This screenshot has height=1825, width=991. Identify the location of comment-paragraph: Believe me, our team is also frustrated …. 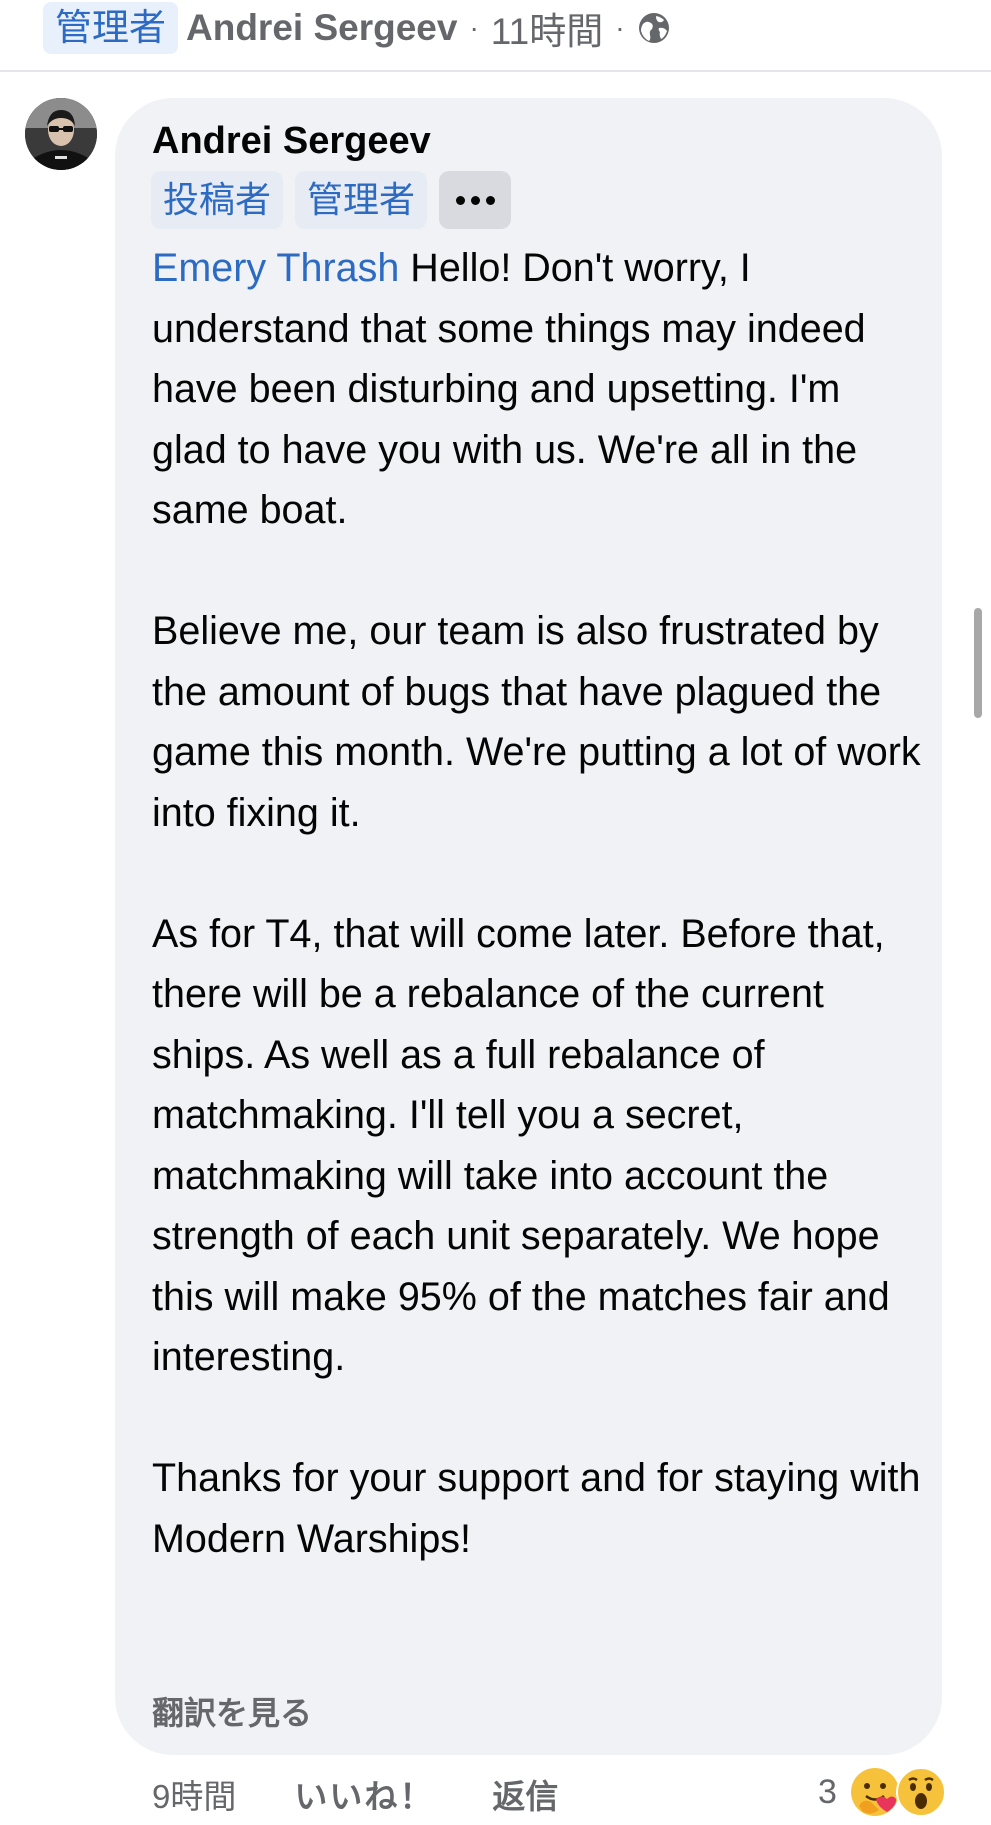
(536, 722).